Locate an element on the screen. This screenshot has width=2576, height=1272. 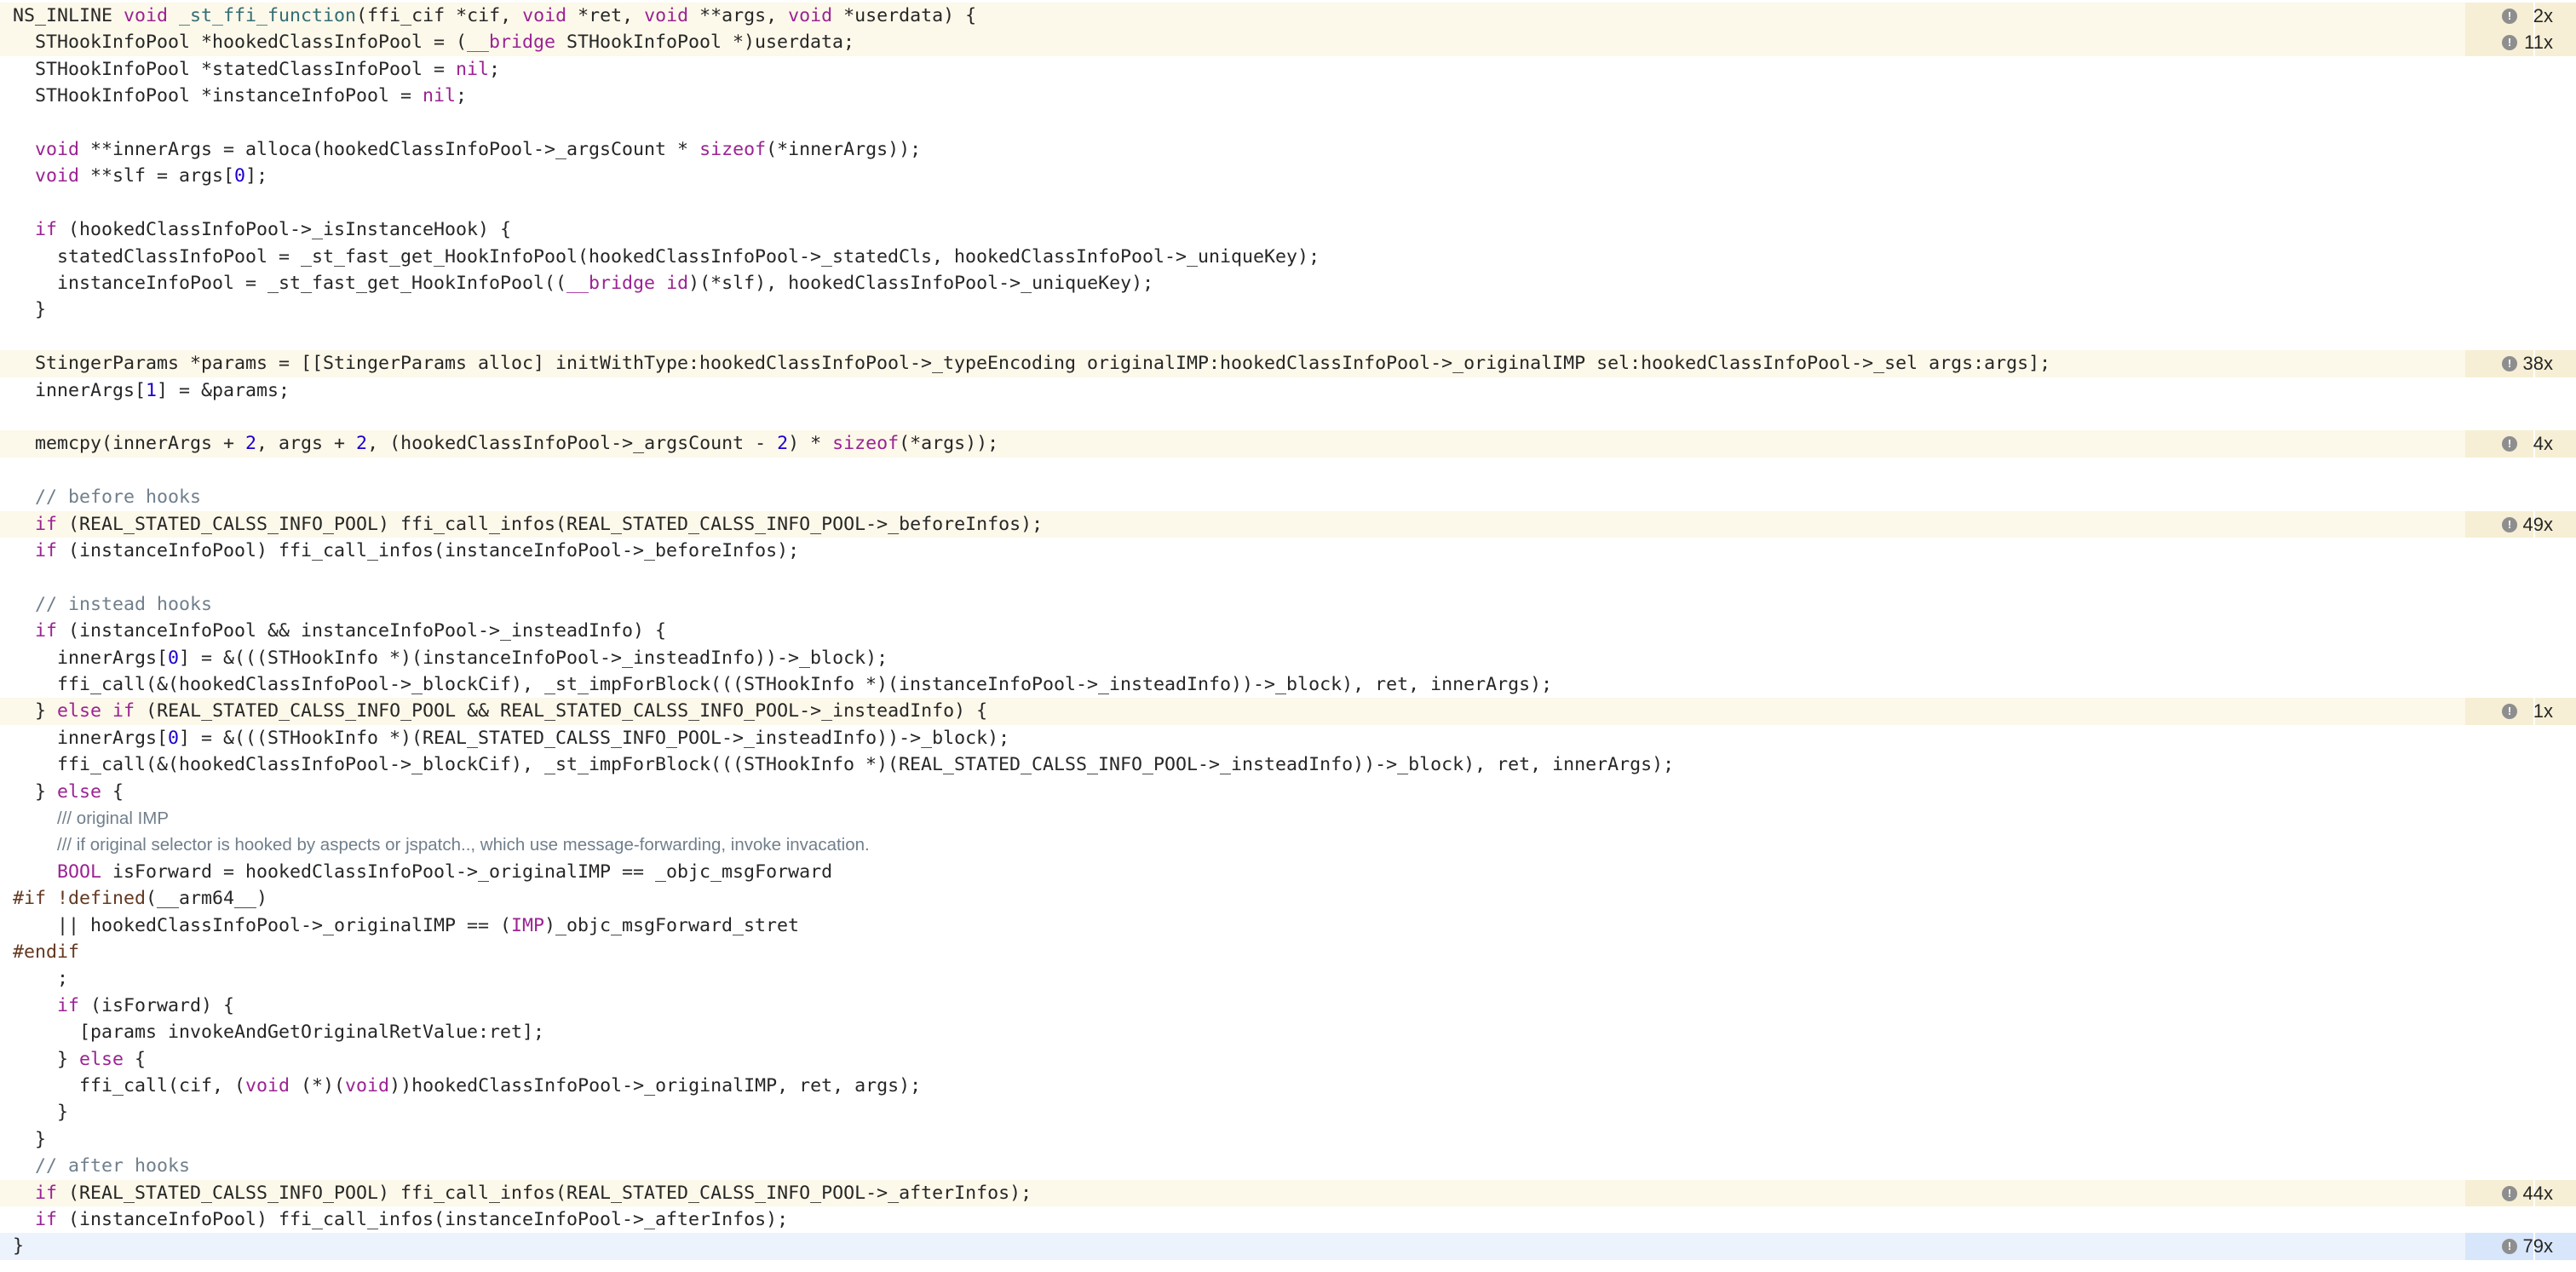
code-text: /// original IMP is located at coordinates (114, 818).